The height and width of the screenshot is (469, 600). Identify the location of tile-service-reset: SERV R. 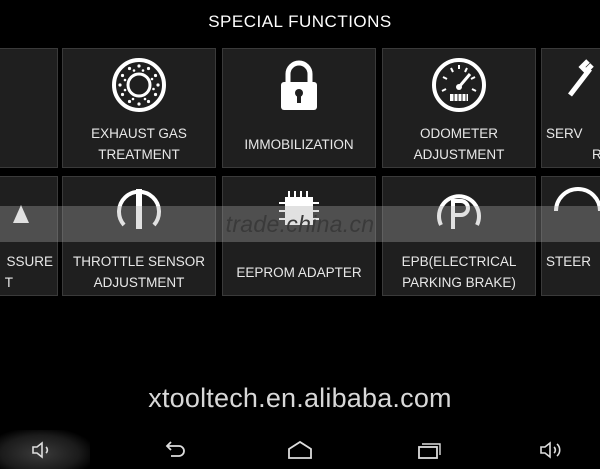
(570, 108).